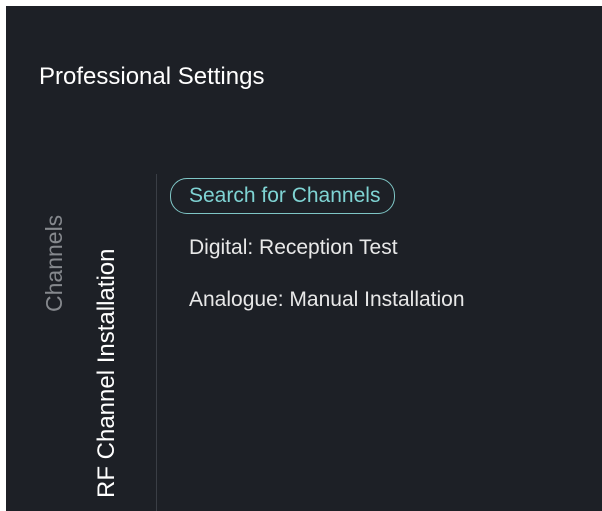 Image resolution: width=602 pixels, height=511 pixels. Describe the element at coordinates (106, 373) in the screenshot. I see `breadcrumb-rf-channel-installation: RF Channel Installation` at that location.